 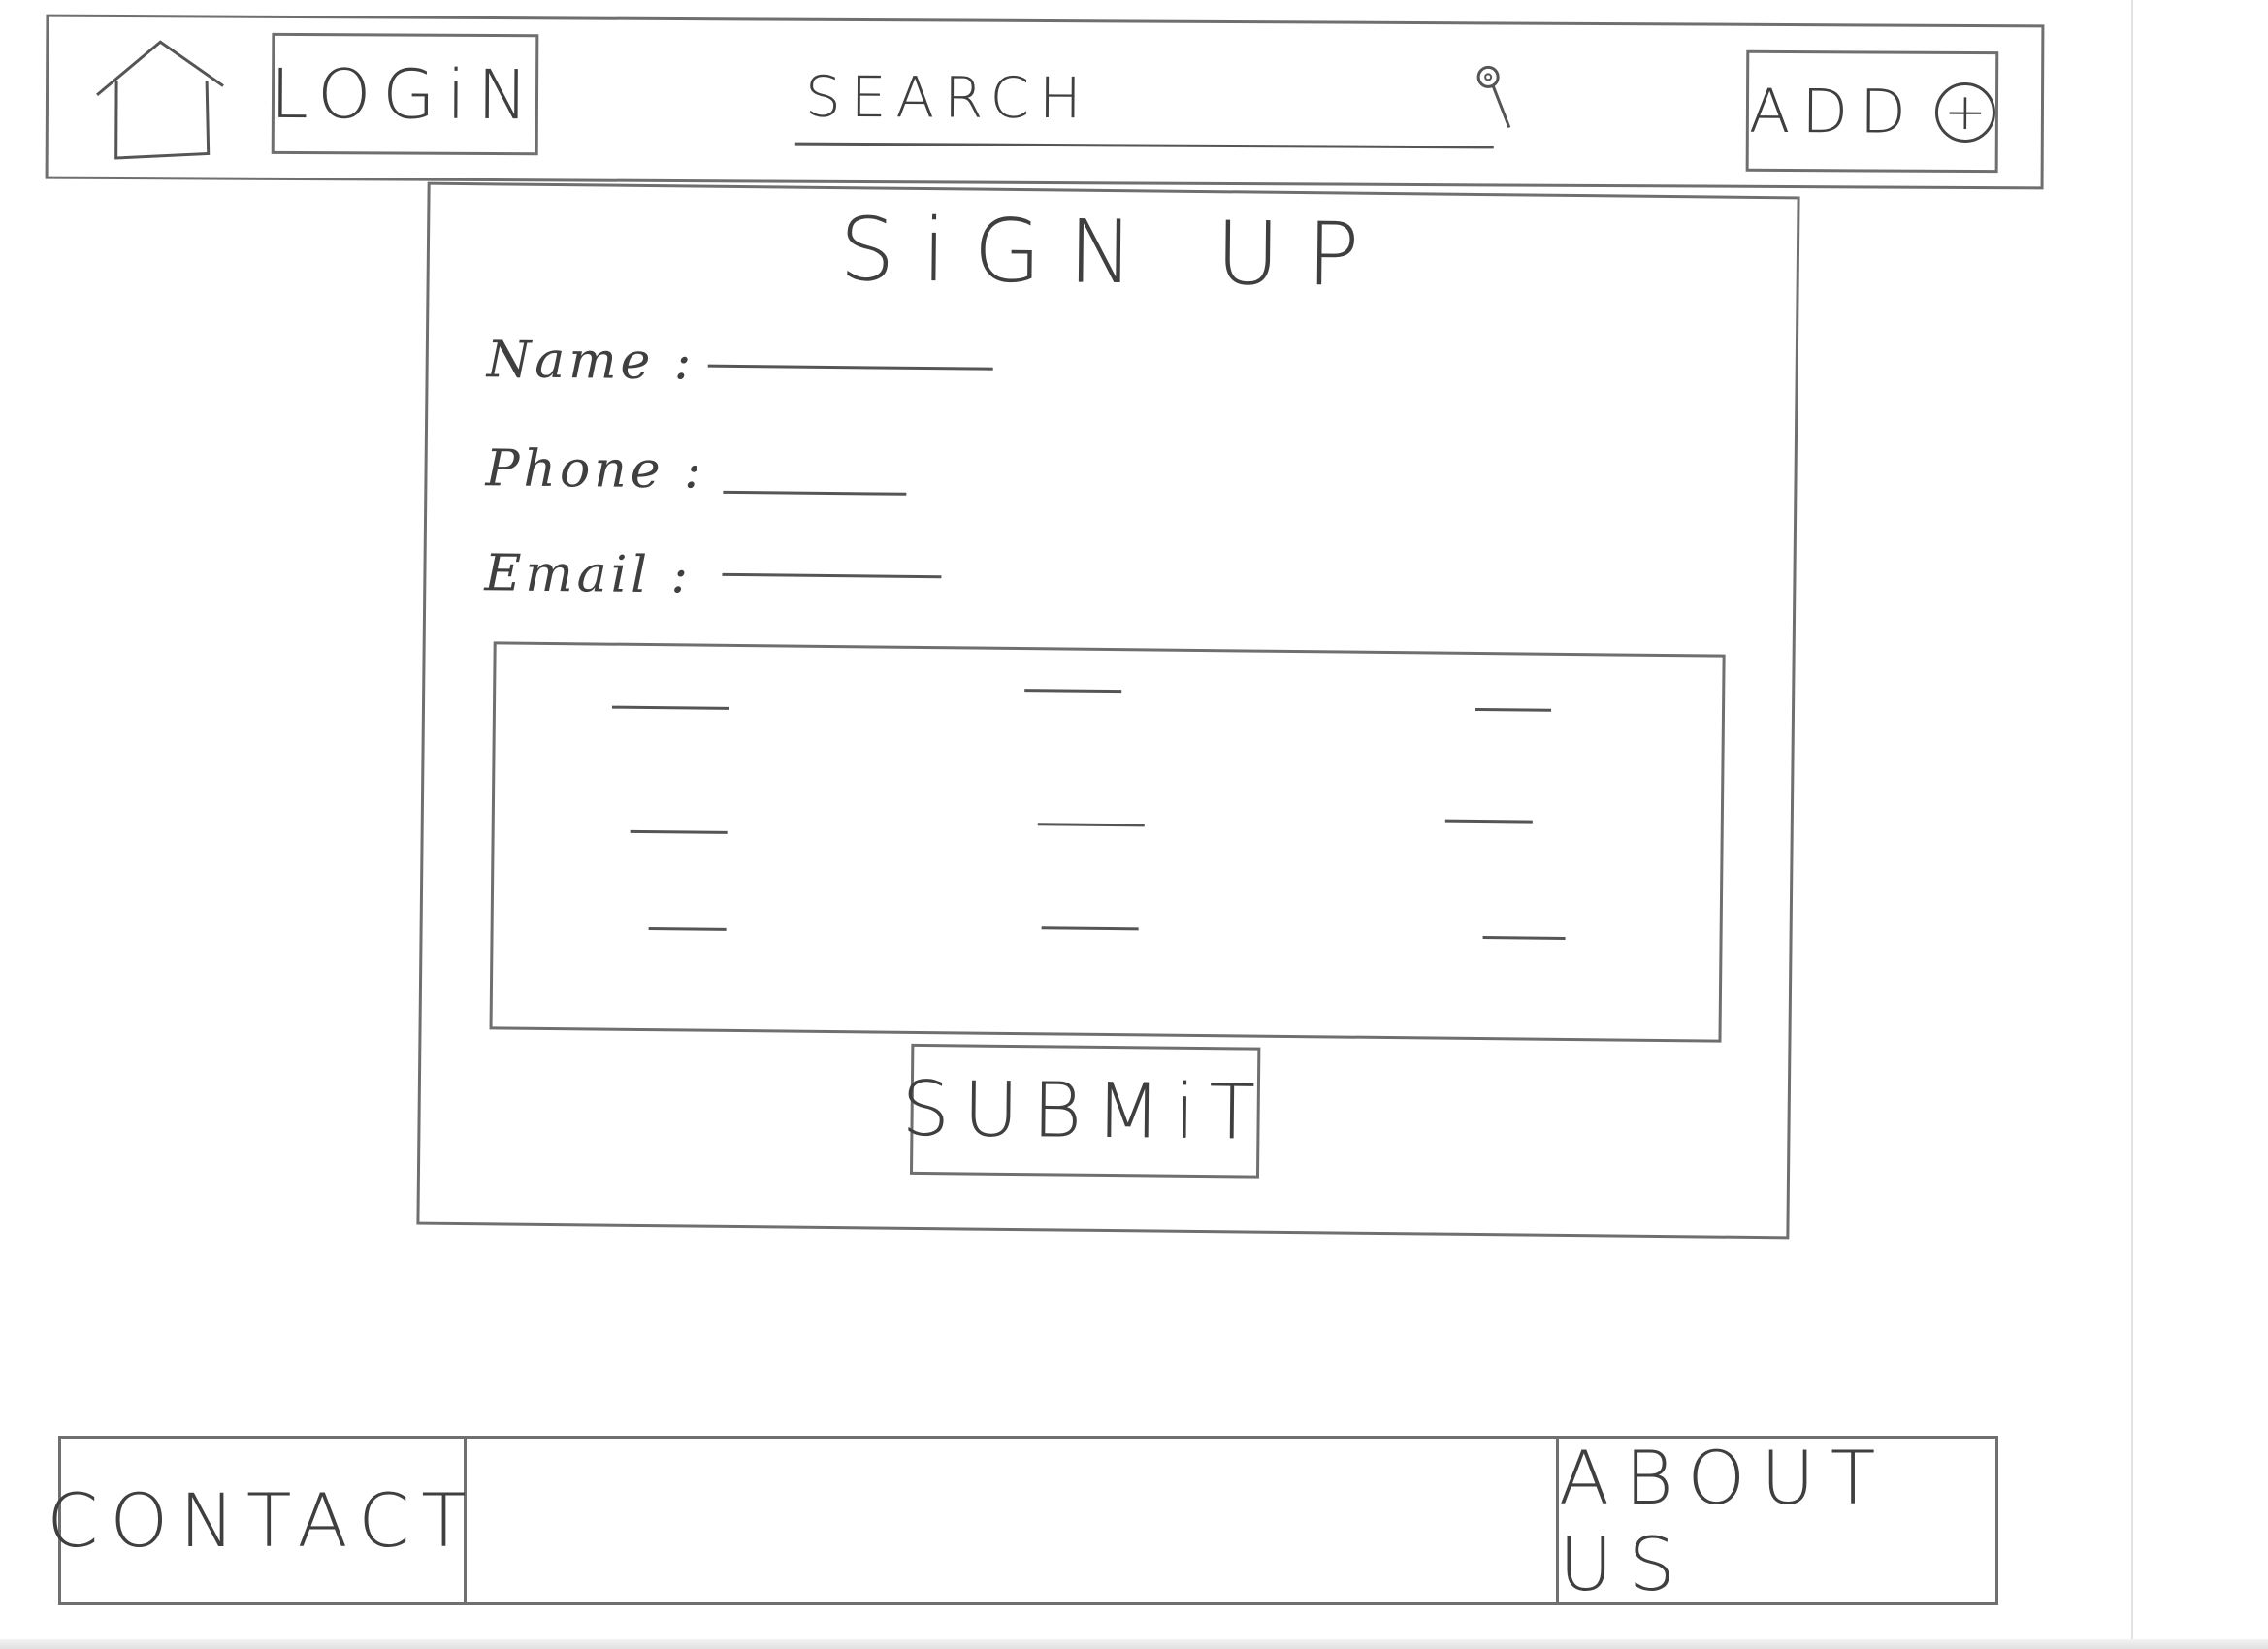 What do you see at coordinates (1107, 842) in the screenshot?
I see `details-grid` at bounding box center [1107, 842].